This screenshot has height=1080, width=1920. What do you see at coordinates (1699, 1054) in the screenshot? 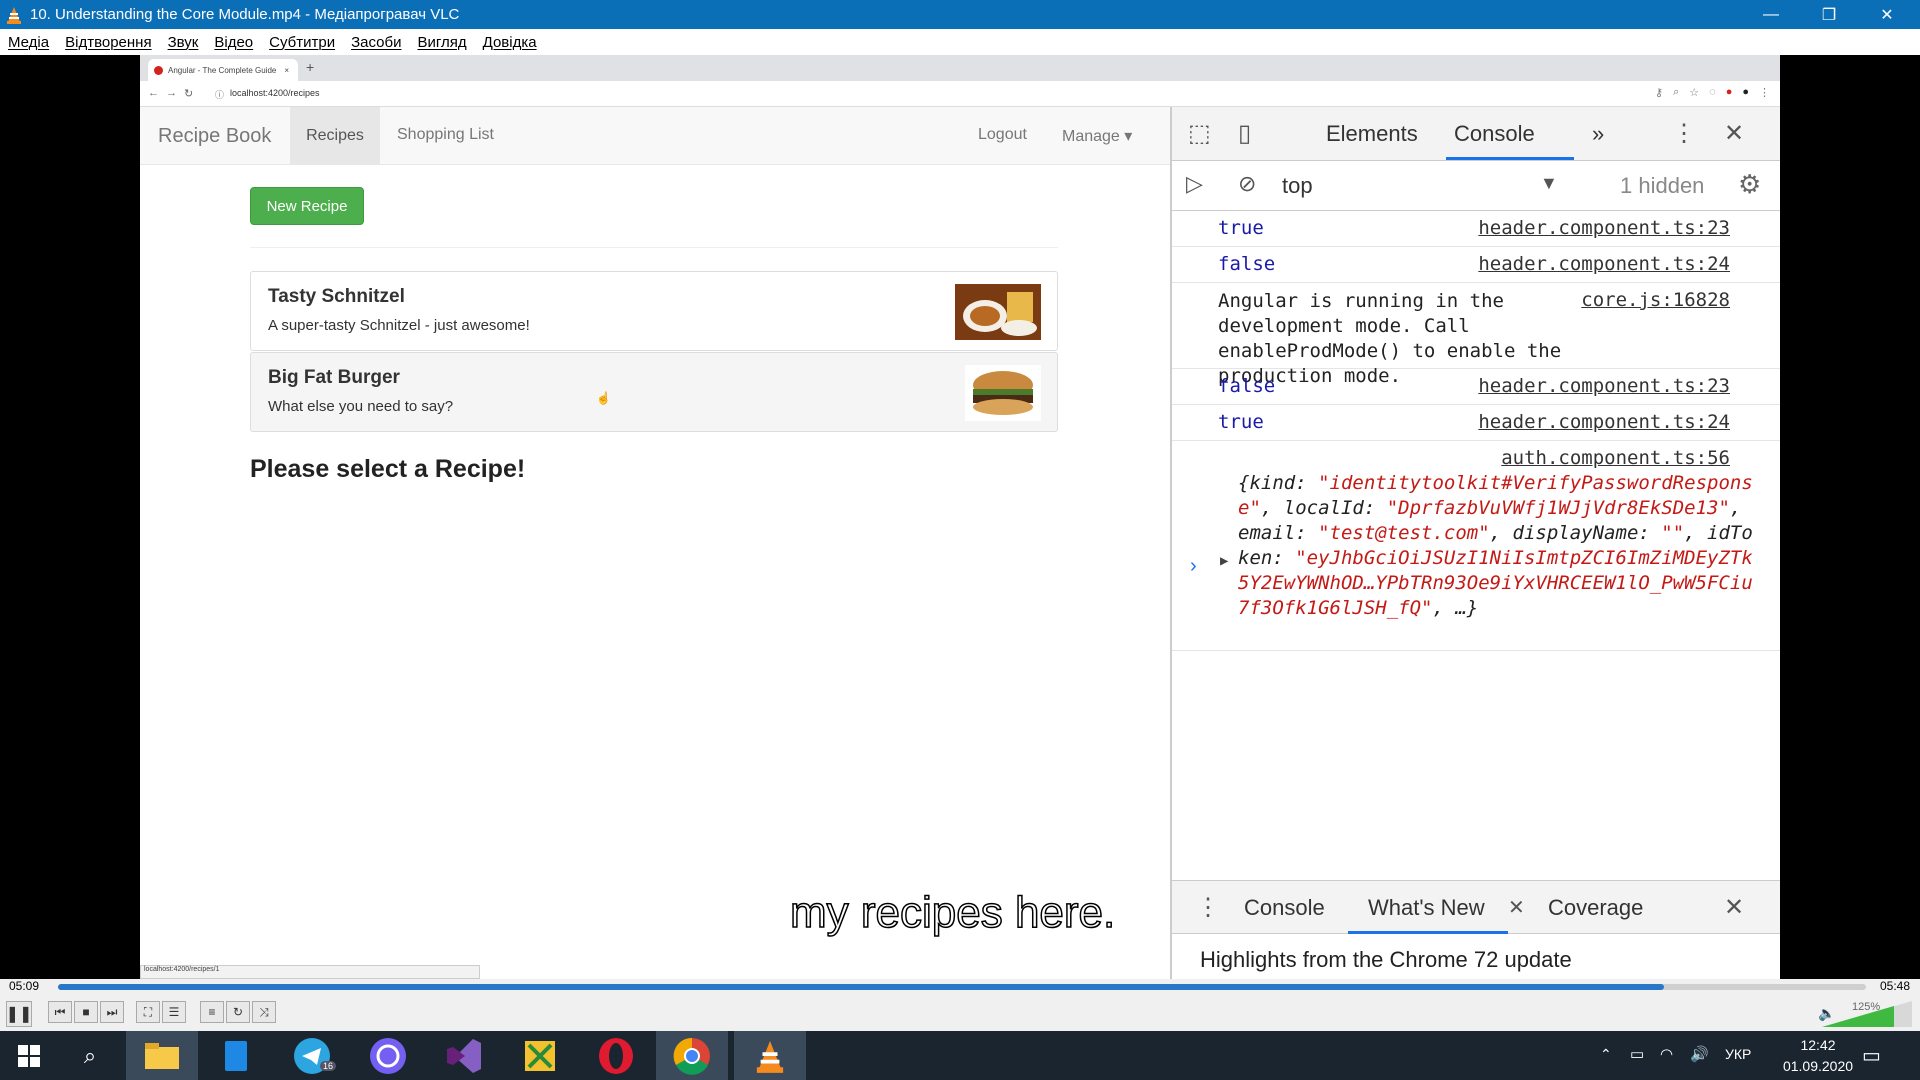
I see `volume-icon: 🔊` at bounding box center [1699, 1054].